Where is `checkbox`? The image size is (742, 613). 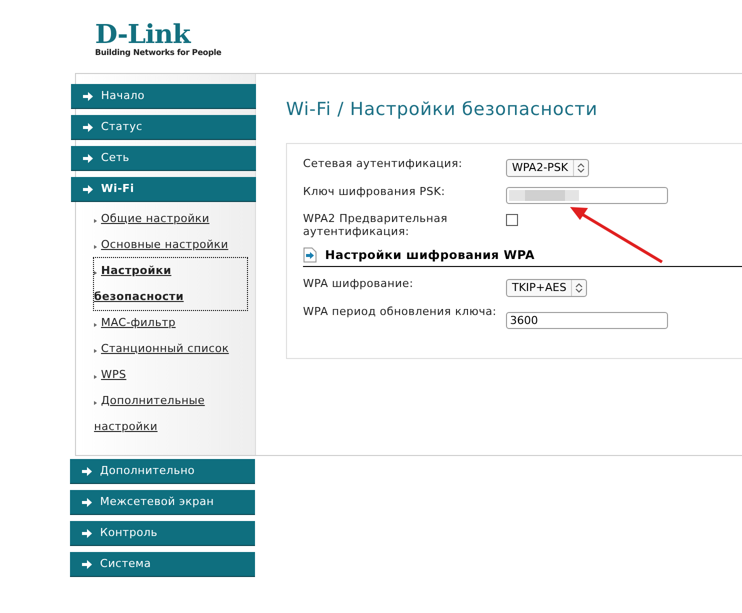 checkbox is located at coordinates (512, 220).